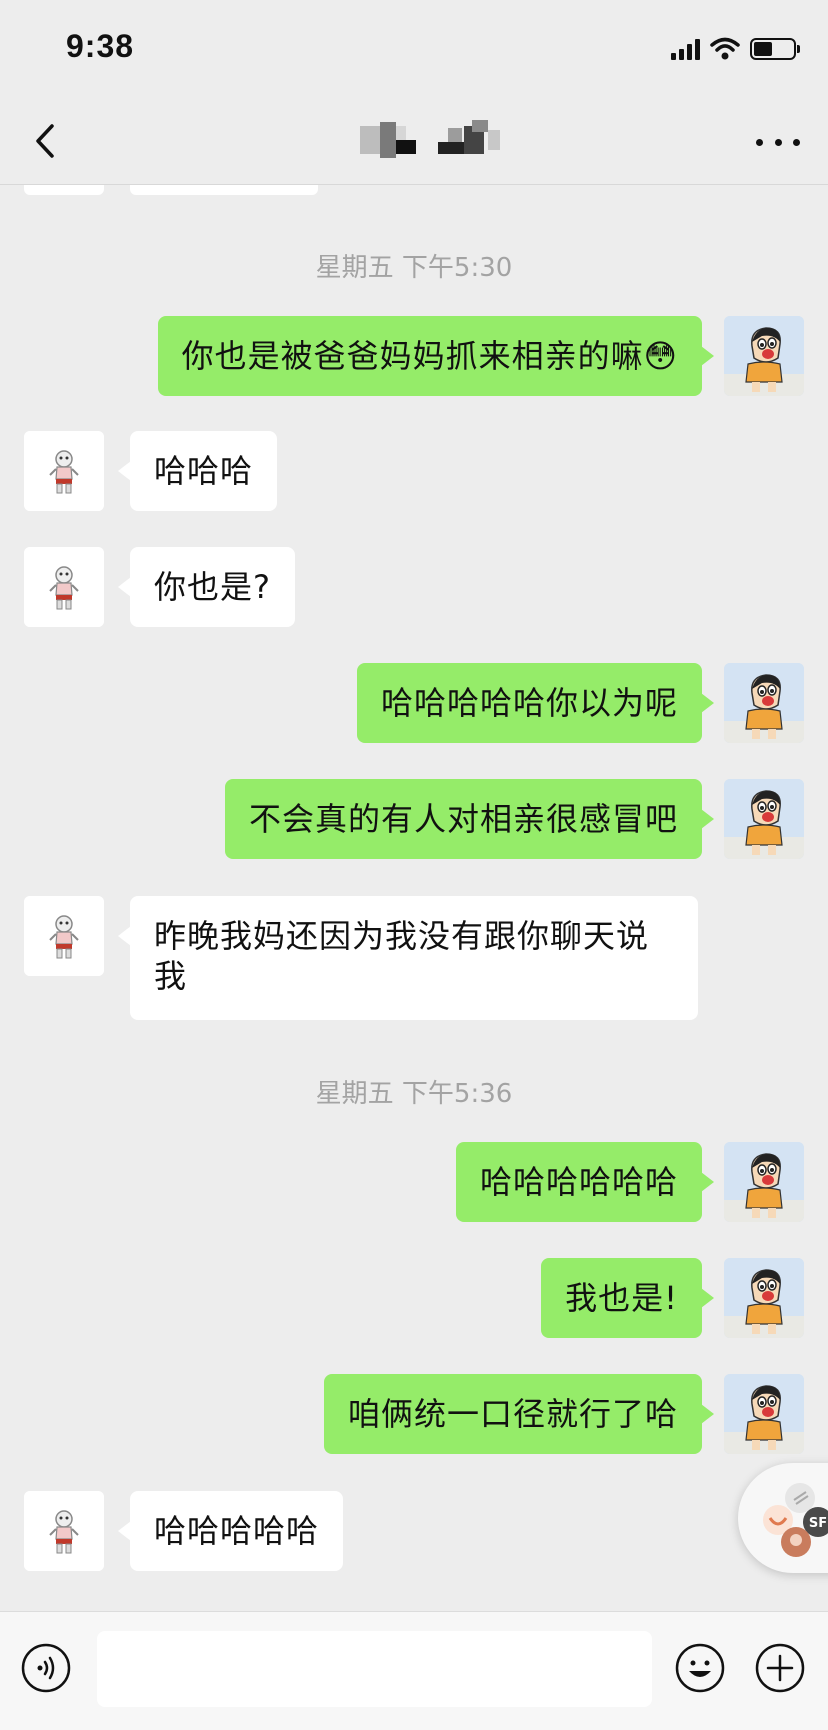 This screenshot has width=828, height=1730. I want to click on message-text: 哈哈哈哈哈你以为呢, so click(529, 703).